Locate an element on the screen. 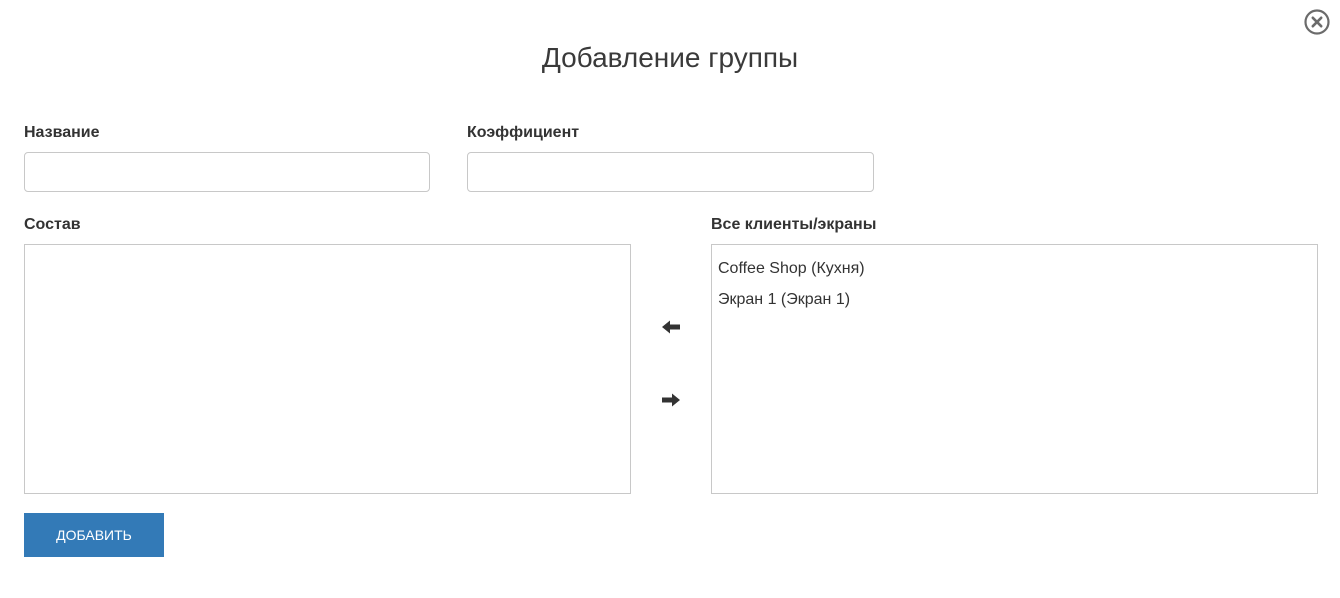  name-input is located at coordinates (227, 172).